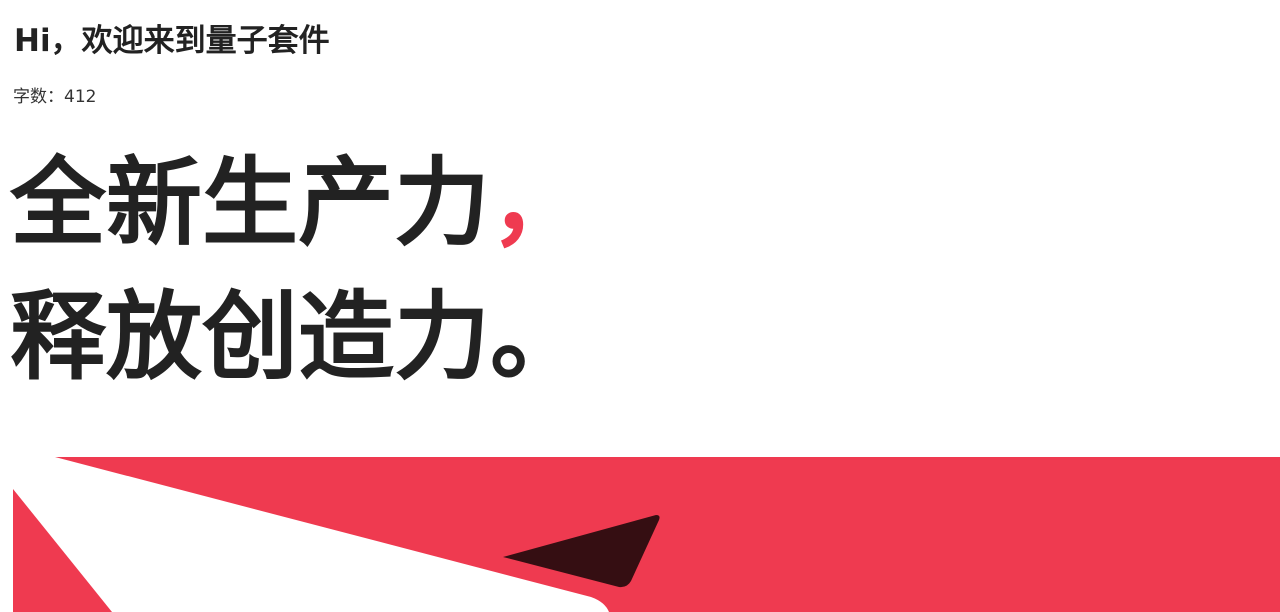 Image resolution: width=1280 pixels, height=612 pixels. What do you see at coordinates (172, 41) in the screenshot?
I see `greeting-title: Hi，欢迎来到量子套件` at bounding box center [172, 41].